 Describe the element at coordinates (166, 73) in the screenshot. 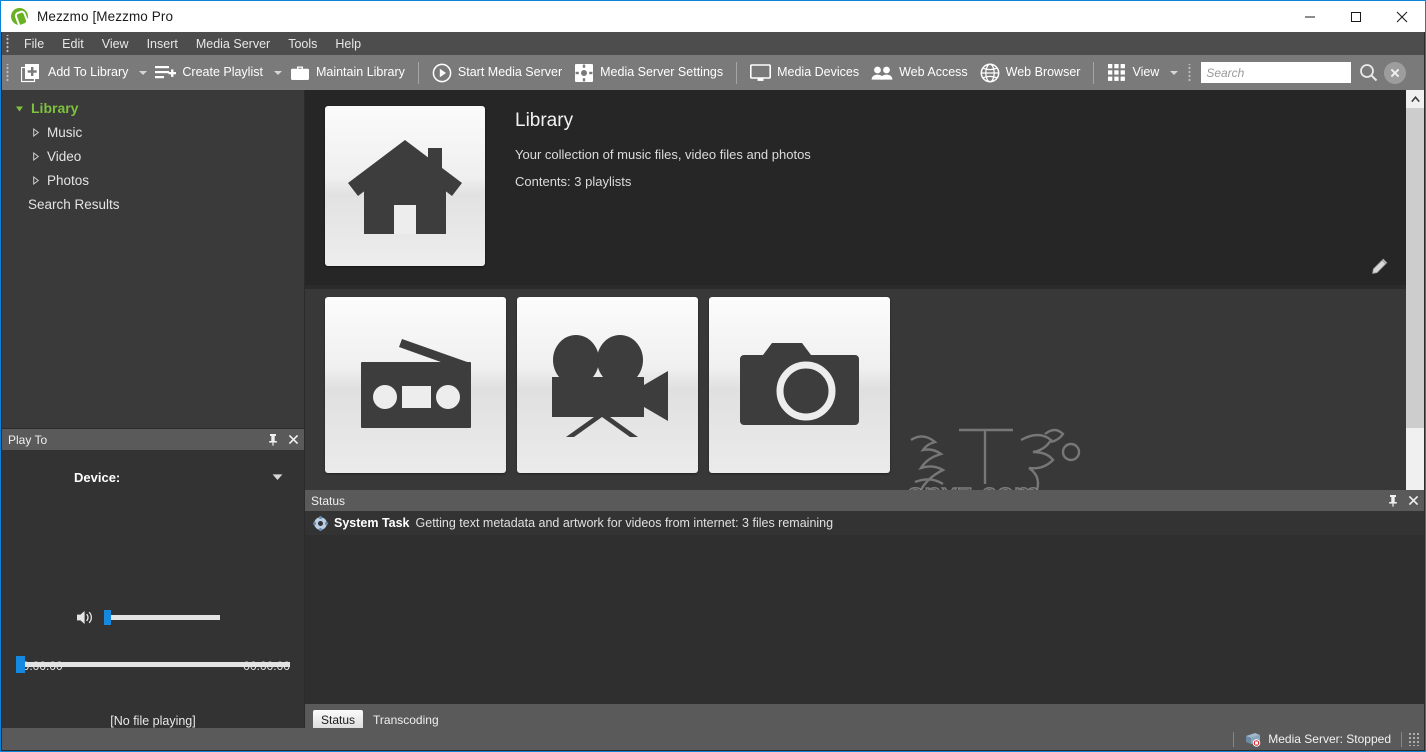

I see `create-playlist-icon` at that location.